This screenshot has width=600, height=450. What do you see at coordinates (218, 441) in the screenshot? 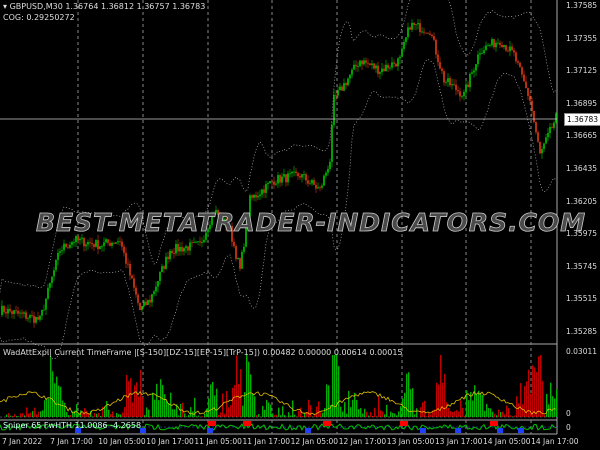
I see `time-axis-label: 11 Jan 05:00` at bounding box center [218, 441].